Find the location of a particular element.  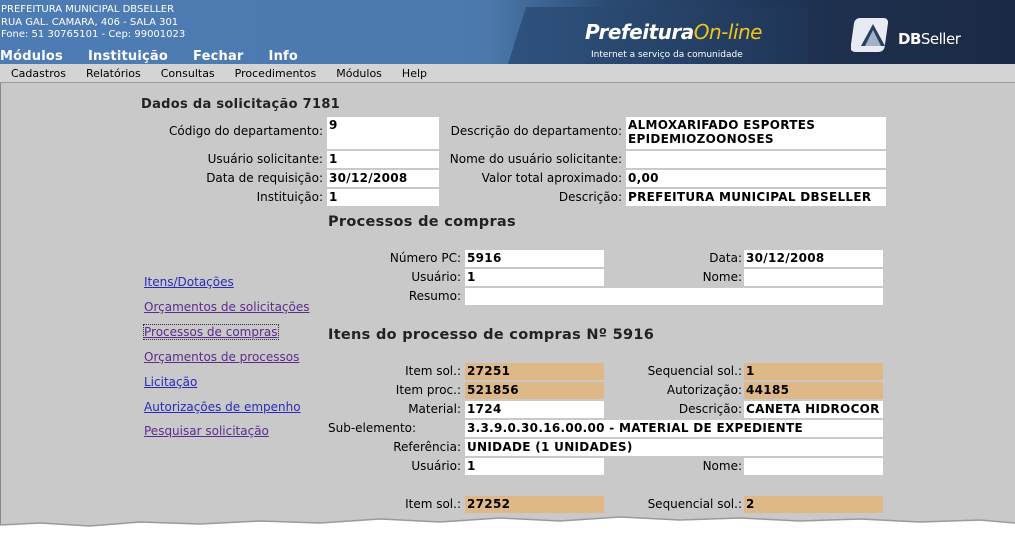

link-autorizacoes-empenho: Autorizações de empenho is located at coordinates (222, 407).